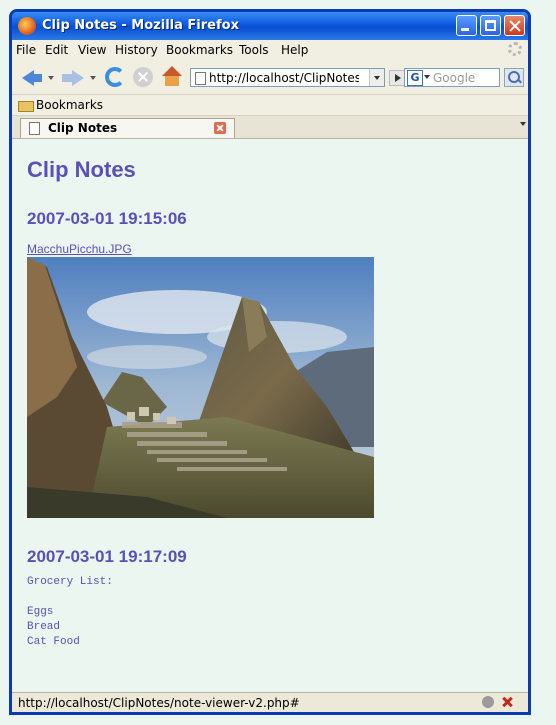  Describe the element at coordinates (294, 50) in the screenshot. I see `menu-help: Help` at that location.